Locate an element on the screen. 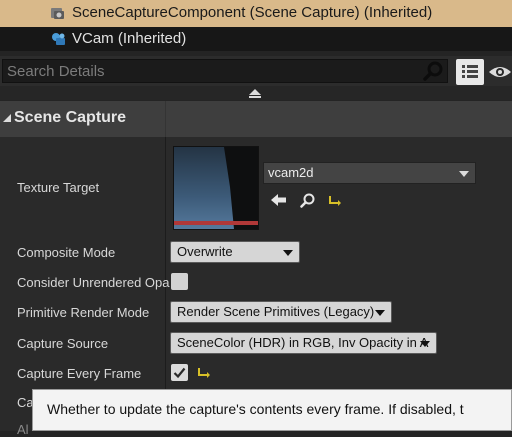 The height and width of the screenshot is (437, 512). composite-mode-label: Composite Mode is located at coordinates (66, 252).